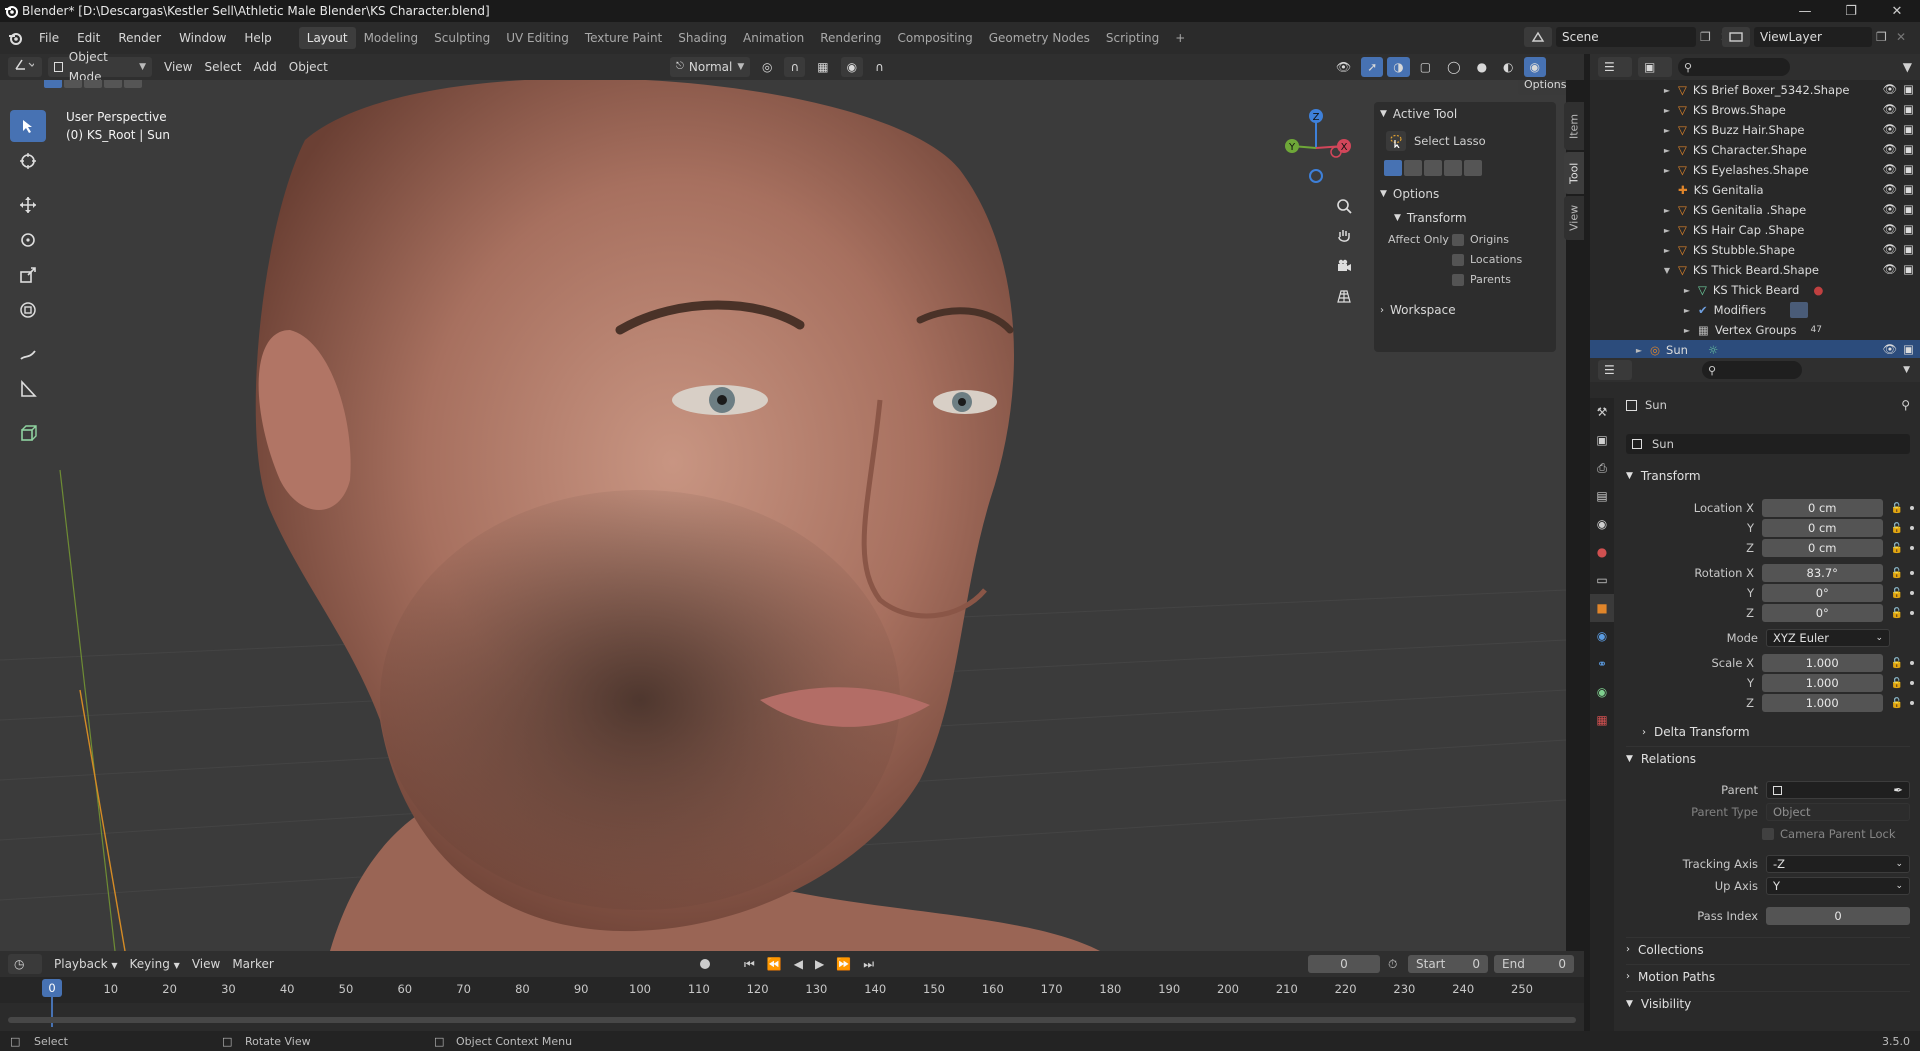 The image size is (1920, 1051). I want to click on gizmo-toggle-icon: ➚, so click(1372, 67).